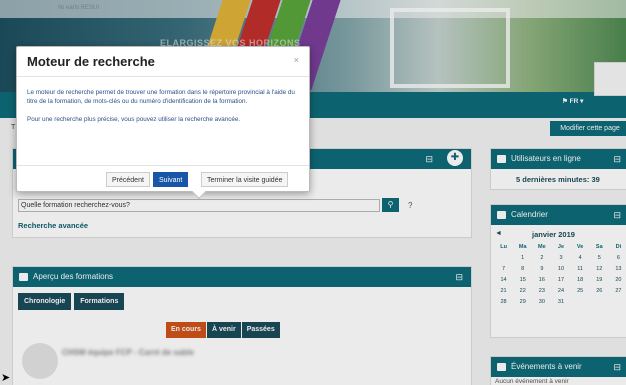  I want to click on calendar-day: 8, so click(522, 268).